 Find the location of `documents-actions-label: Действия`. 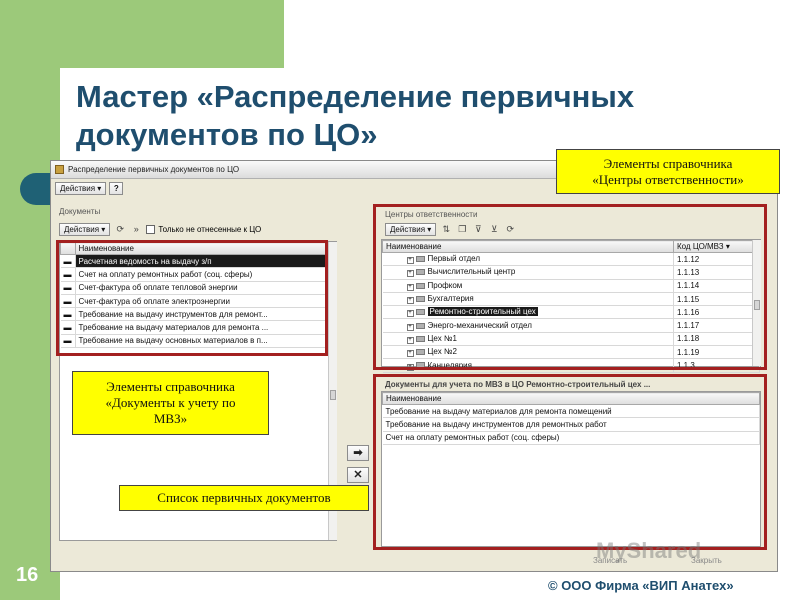

documents-actions-label: Действия is located at coordinates (82, 229).